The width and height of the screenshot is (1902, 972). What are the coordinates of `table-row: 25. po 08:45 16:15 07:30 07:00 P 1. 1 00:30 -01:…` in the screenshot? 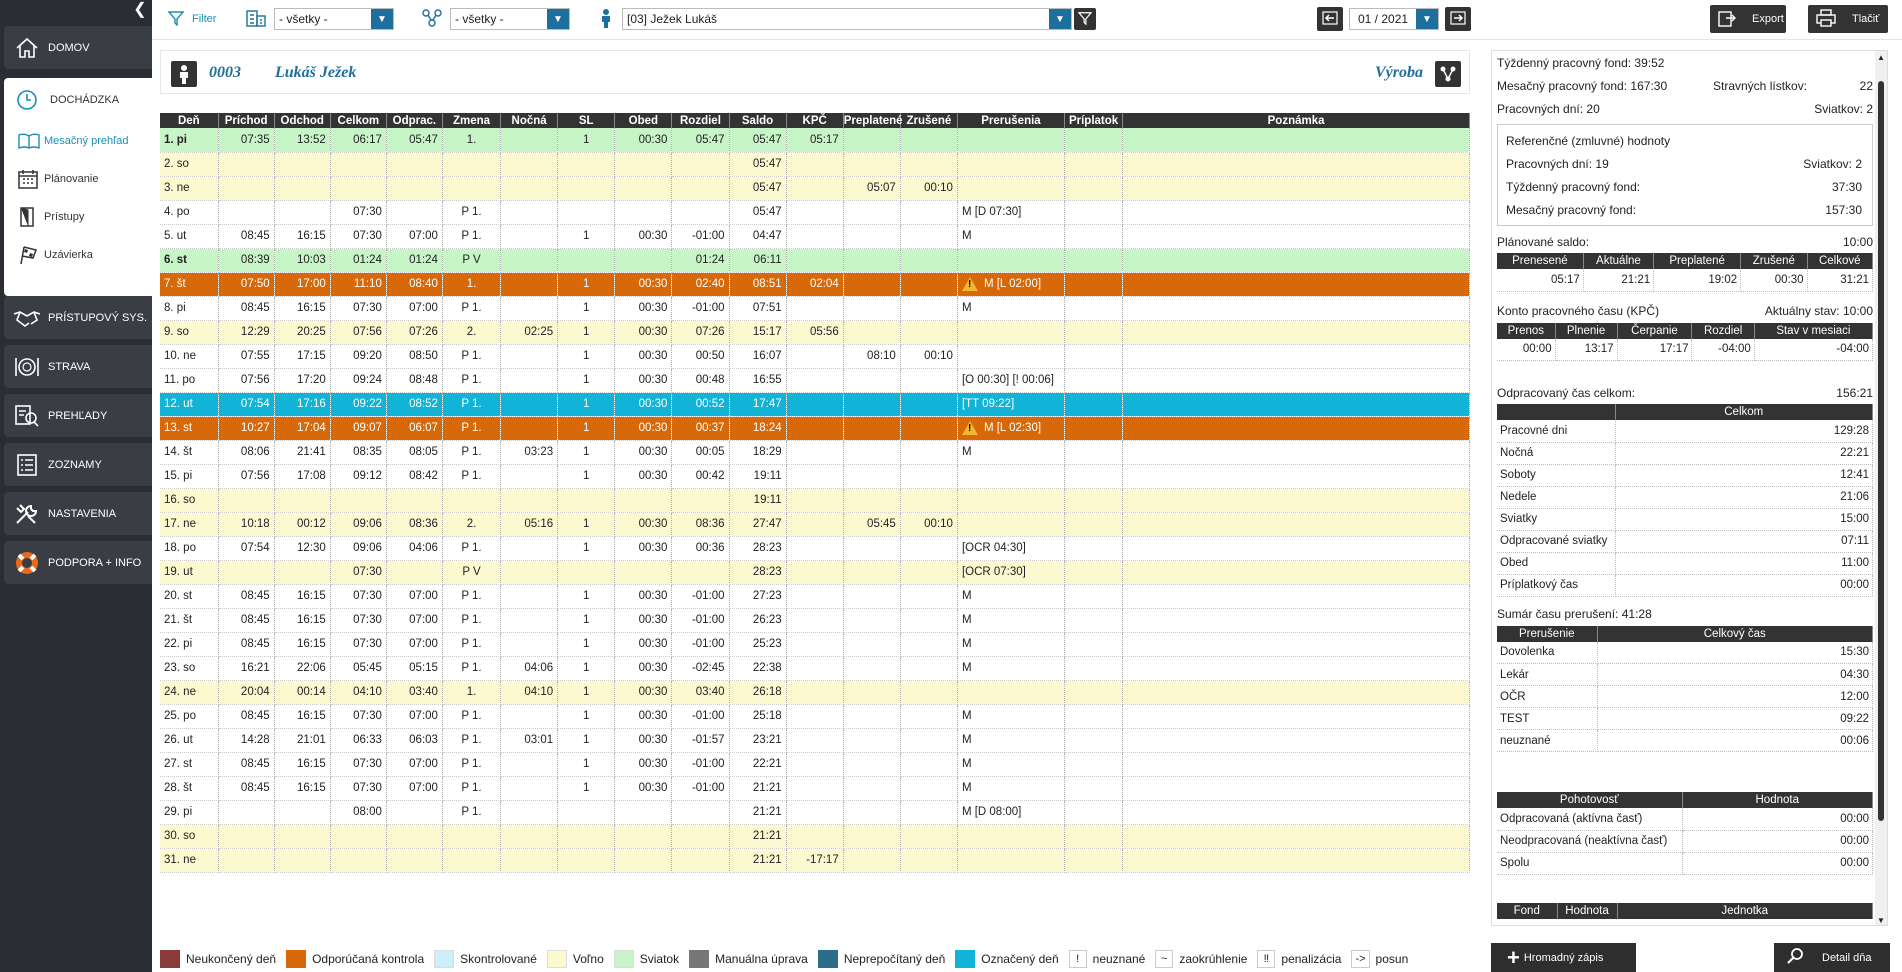 It's located at (815, 716).